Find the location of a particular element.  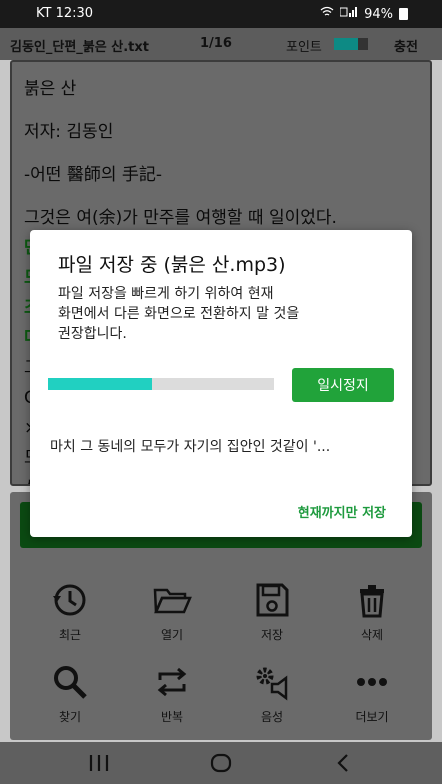

reader-line: -어떤 醫師의 手記- is located at coordinates (93, 175).